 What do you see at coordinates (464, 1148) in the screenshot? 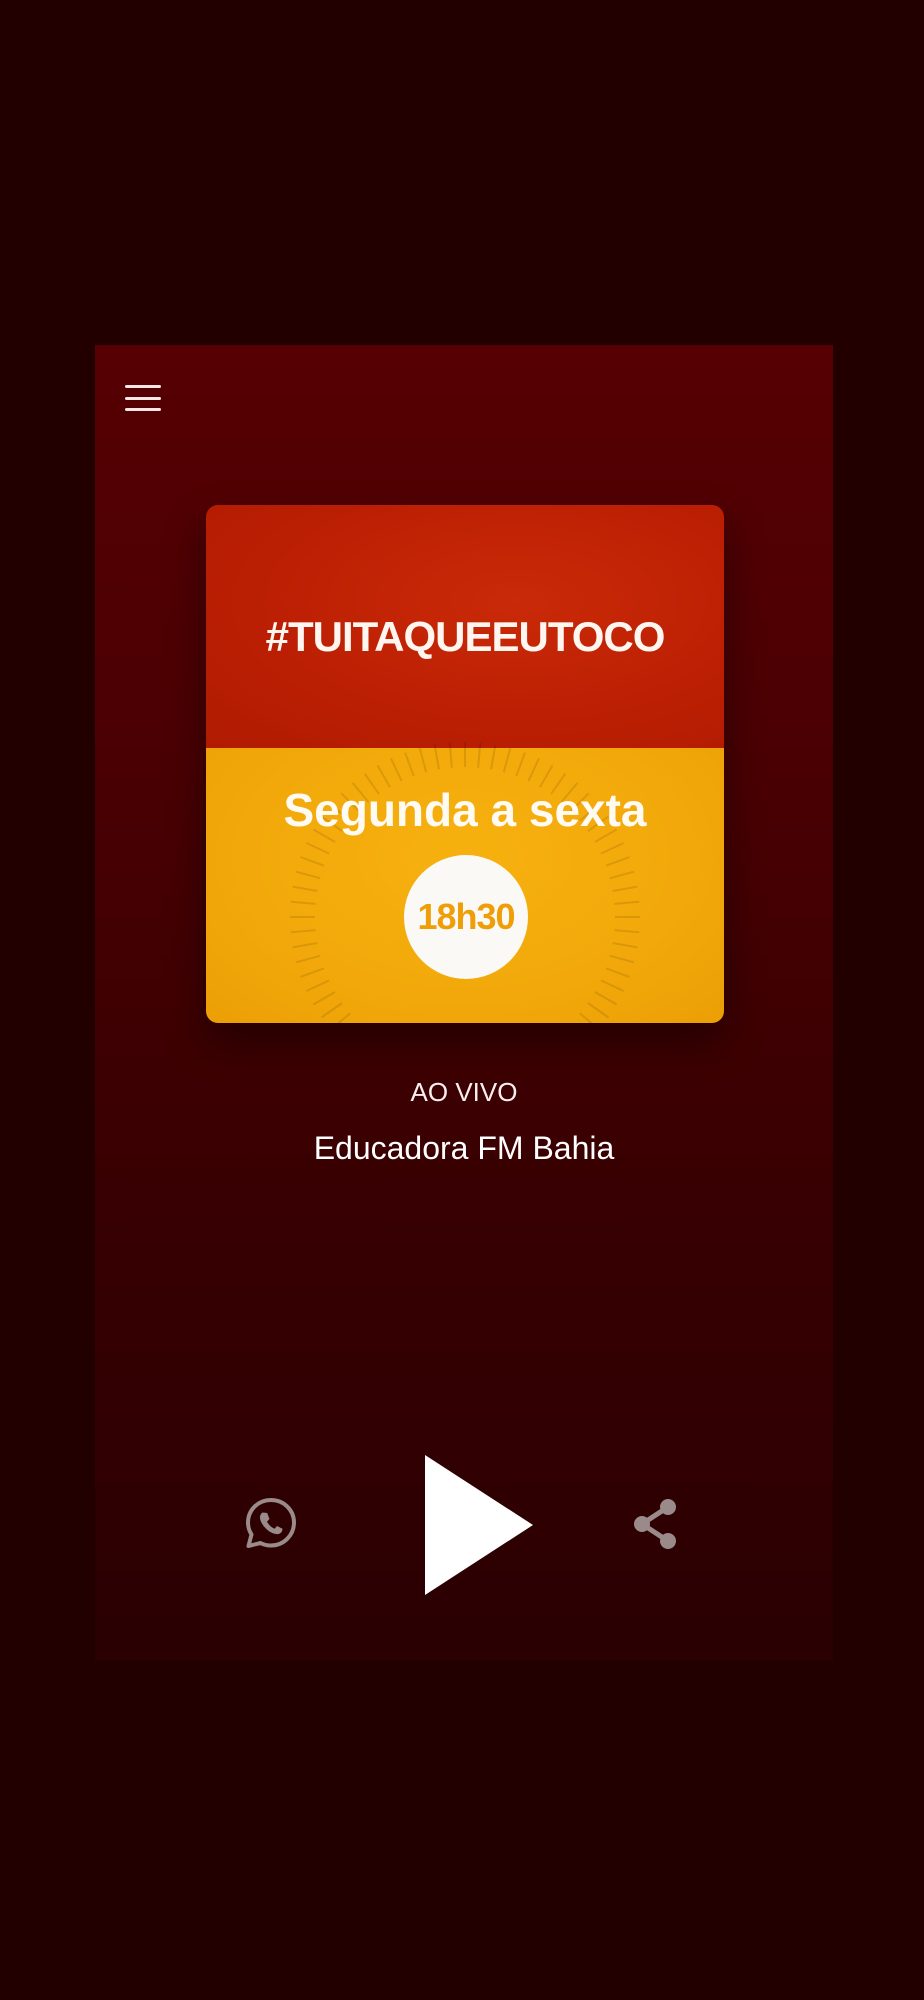
I see `station-name: Educadora FM Bahia` at bounding box center [464, 1148].